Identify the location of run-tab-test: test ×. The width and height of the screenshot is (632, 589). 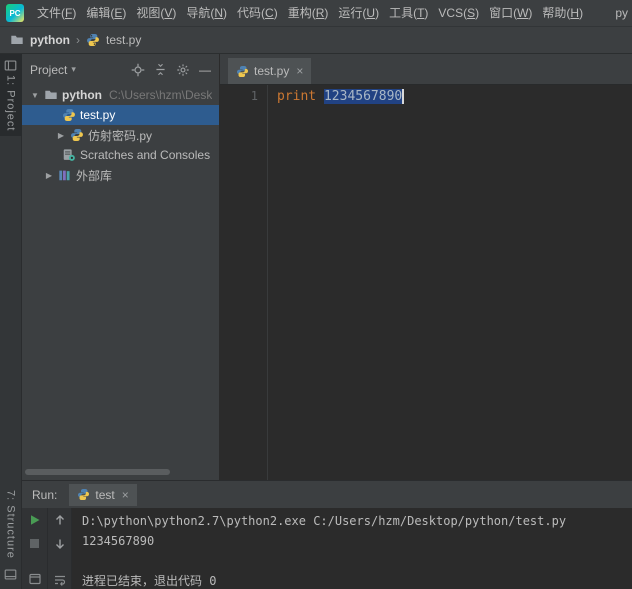
(103, 494).